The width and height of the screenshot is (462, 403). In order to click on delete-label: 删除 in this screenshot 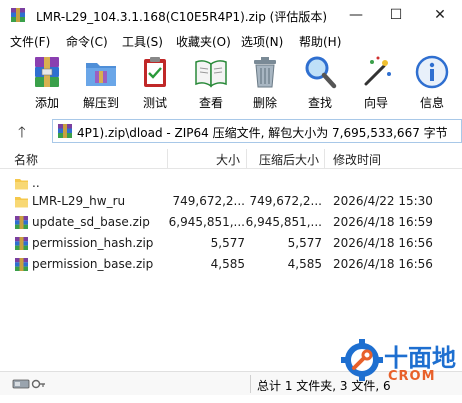, I will do `click(264, 103)`.